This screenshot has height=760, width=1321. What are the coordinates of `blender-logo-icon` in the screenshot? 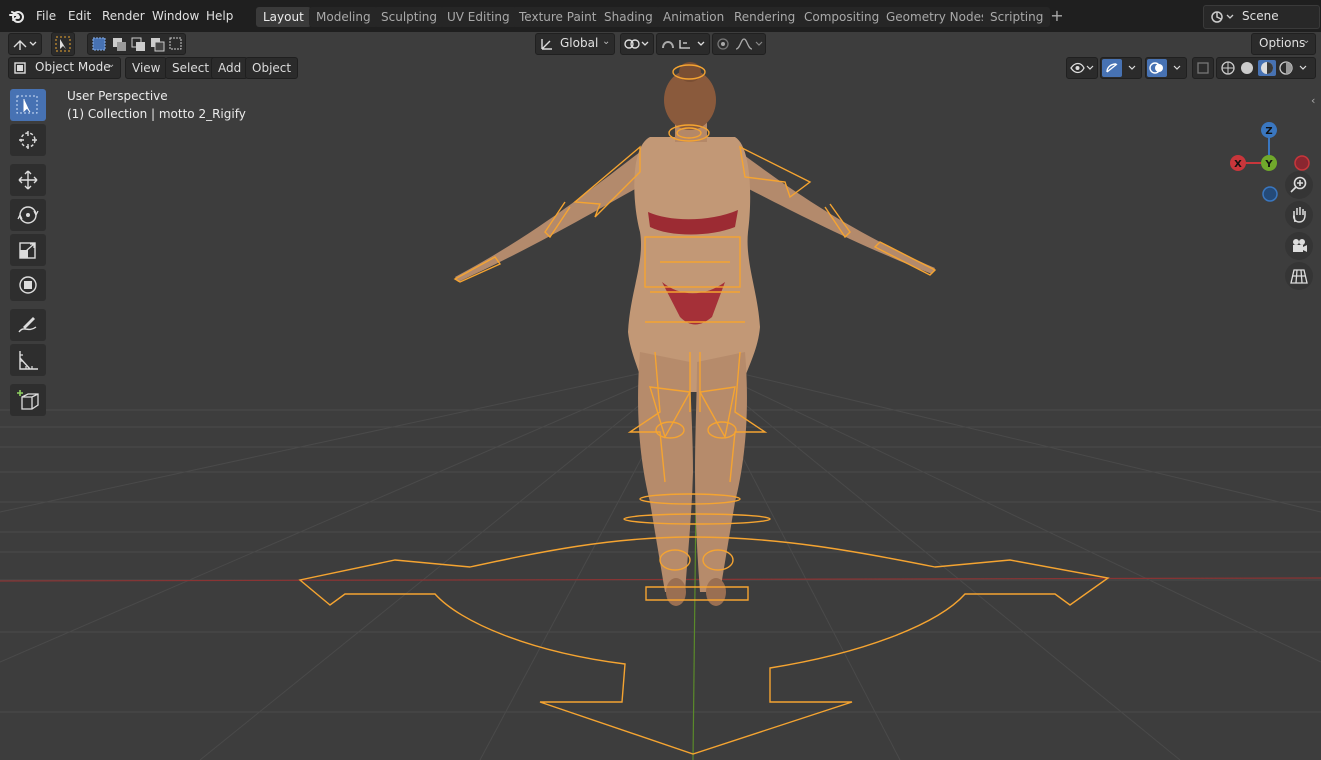 It's located at (17, 16).